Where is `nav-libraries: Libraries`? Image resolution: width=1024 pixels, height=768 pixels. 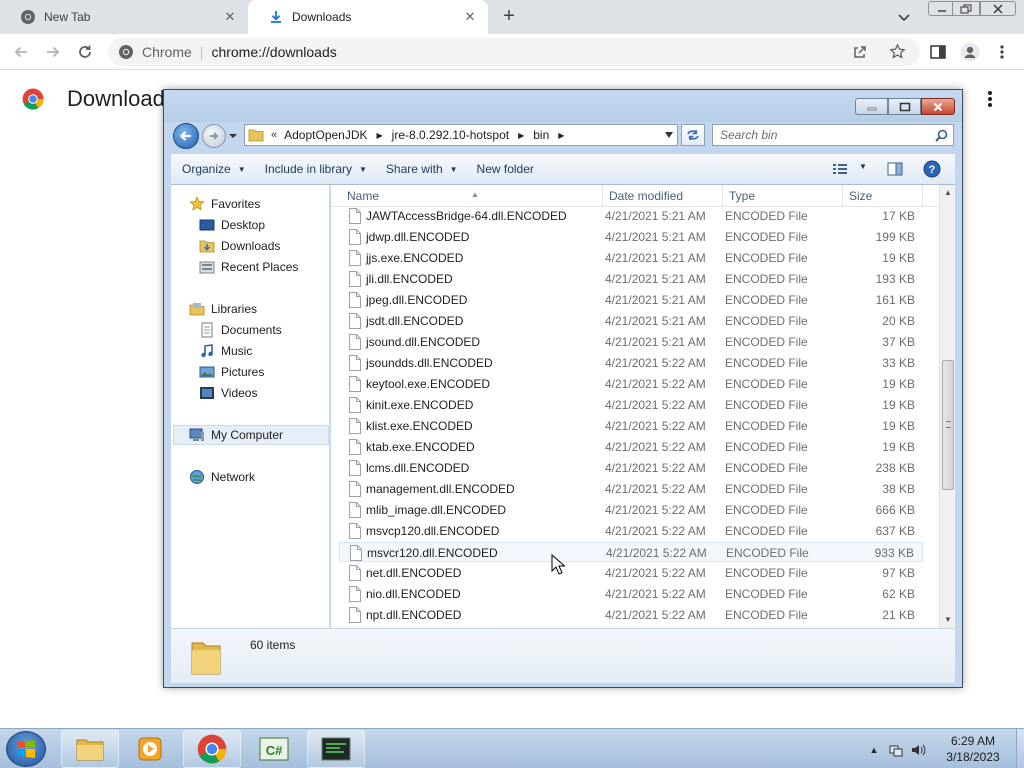
nav-libraries: Libraries is located at coordinates (267, 309).